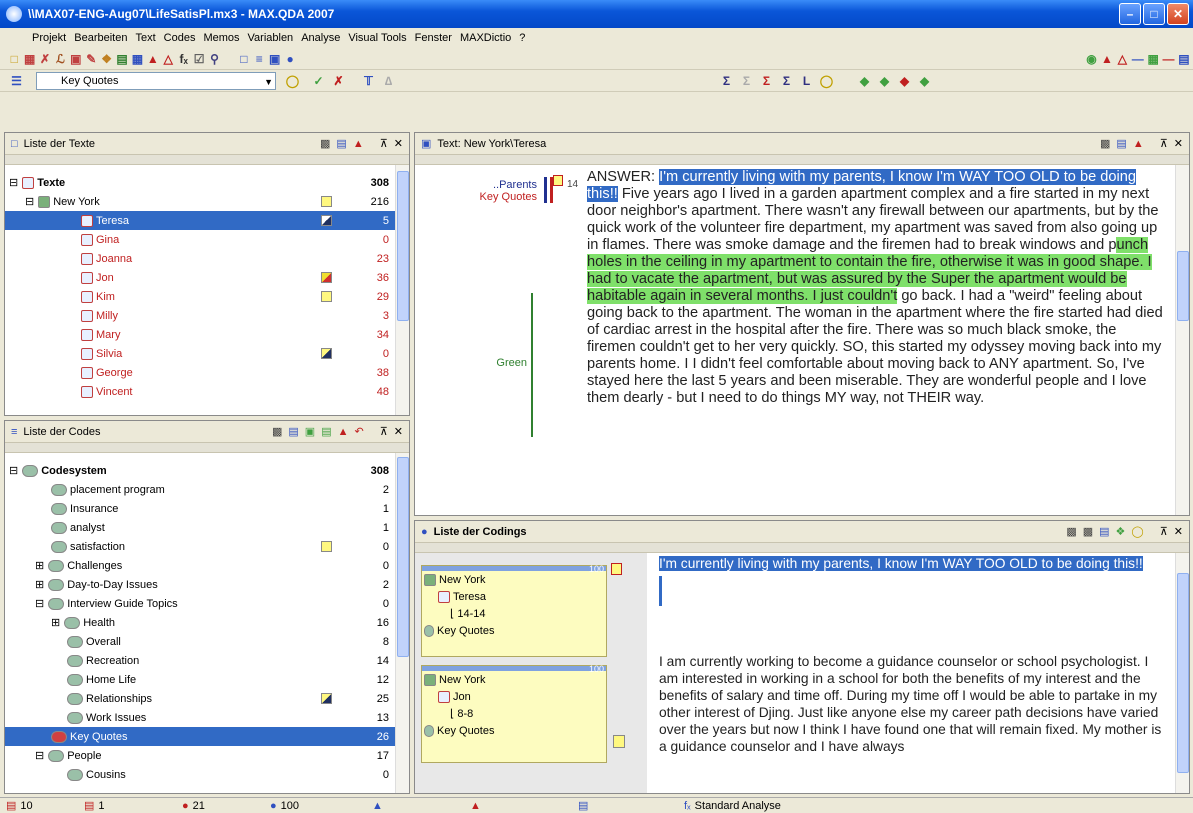 The image size is (1193, 813). I want to click on window-browser-icon: ▣, so click(275, 58).